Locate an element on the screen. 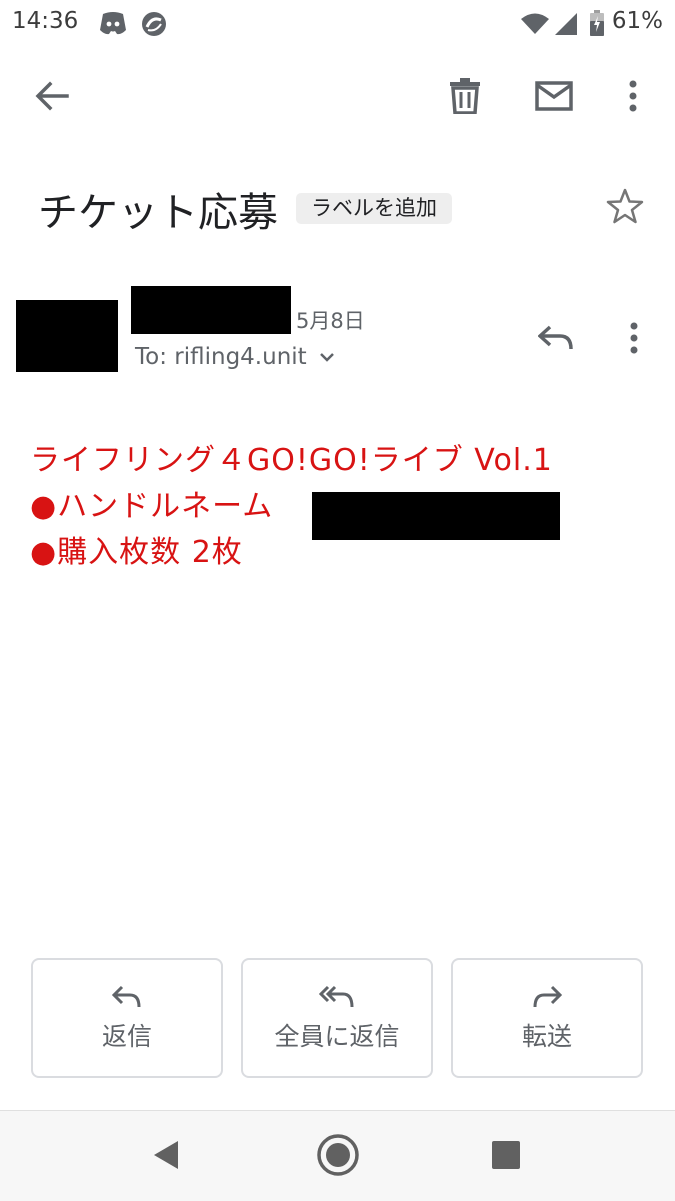  recipient-text: To: rifling4.unit is located at coordinates (221, 357).